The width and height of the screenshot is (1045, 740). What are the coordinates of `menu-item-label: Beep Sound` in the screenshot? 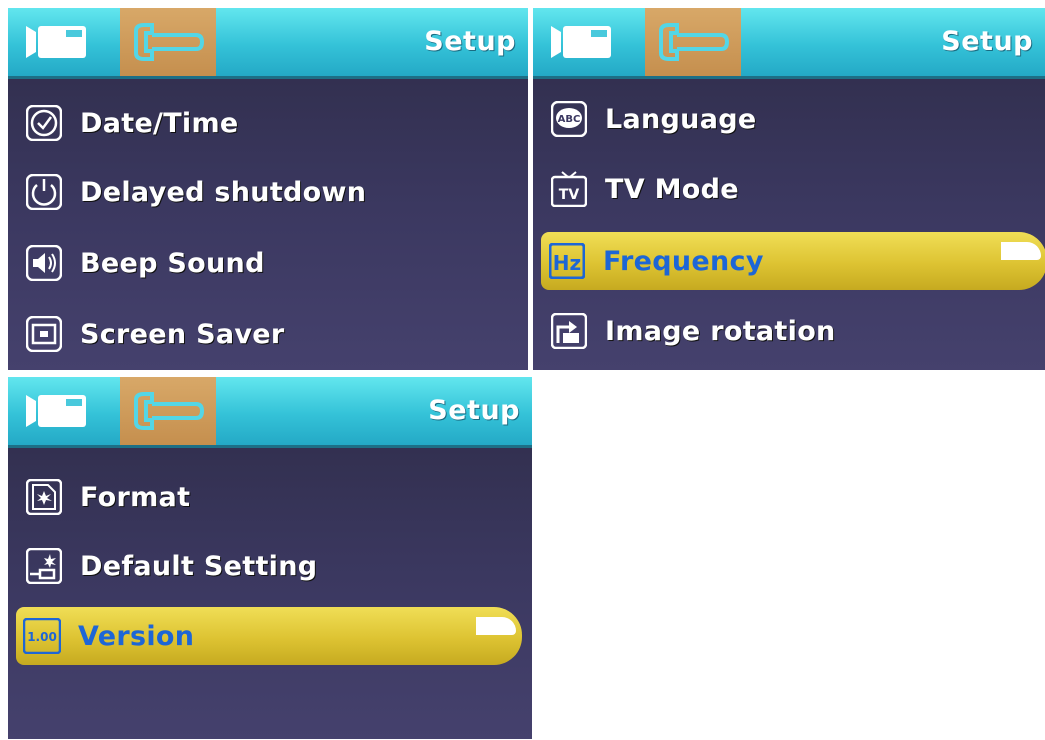 It's located at (172, 263).